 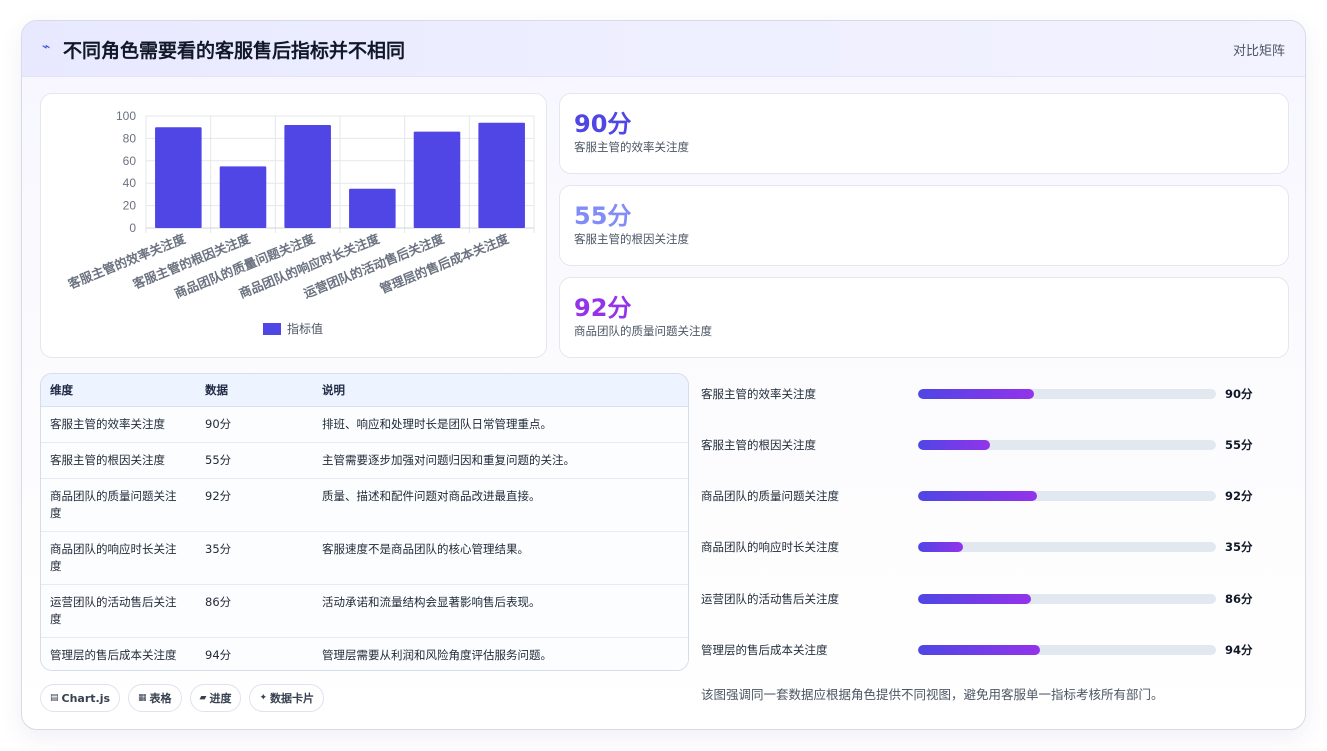 What do you see at coordinates (54, 698) in the screenshot?
I see `chart-icon: ▤` at bounding box center [54, 698].